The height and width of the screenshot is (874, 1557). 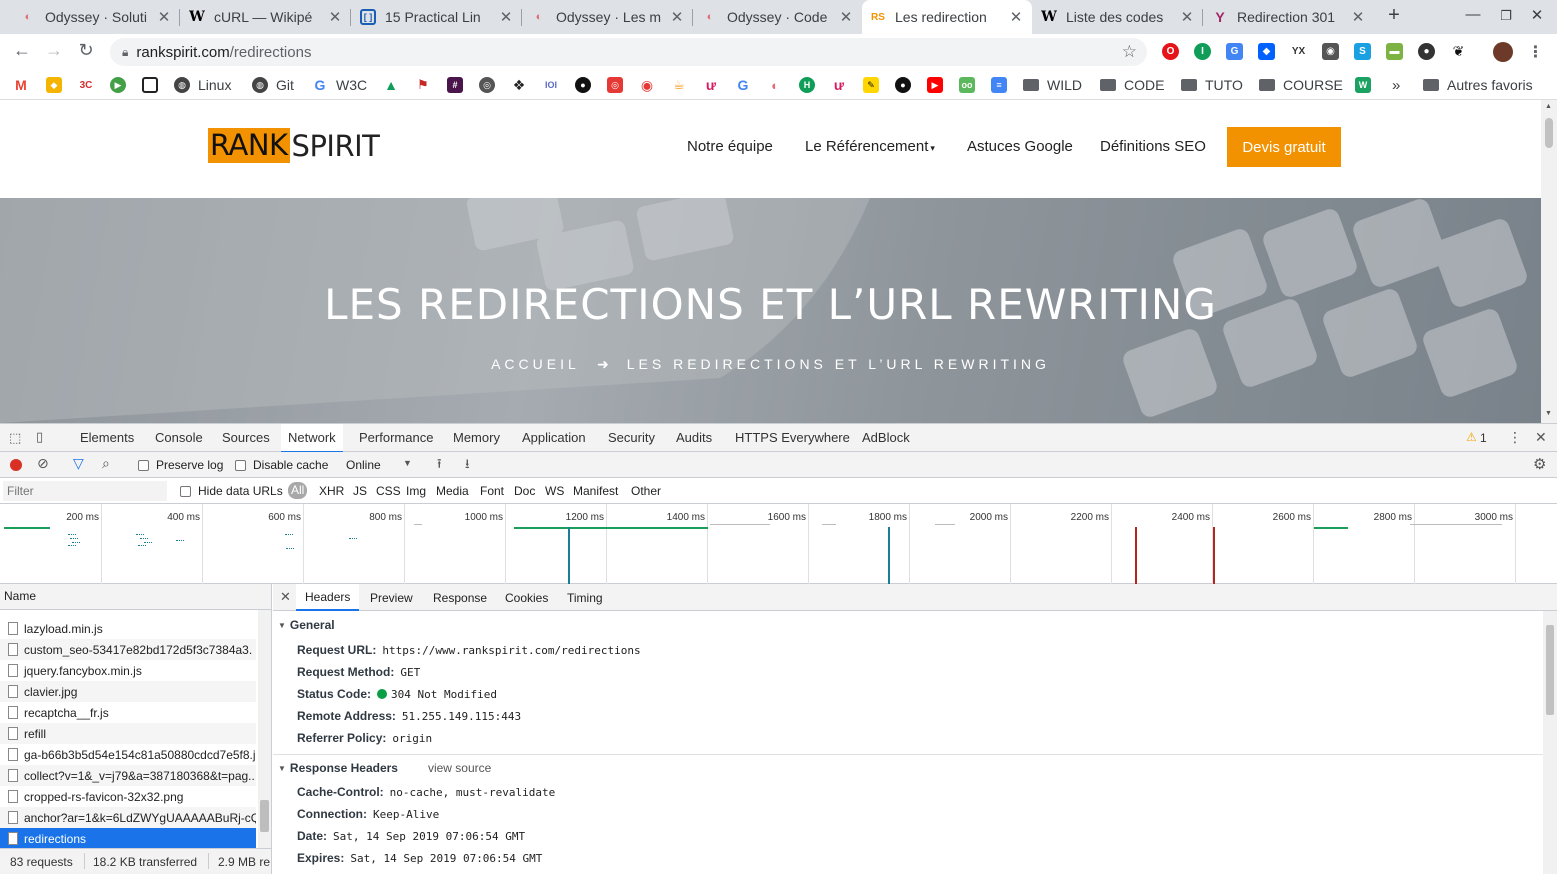 I want to click on bookmark: ●, so click(x=583, y=85).